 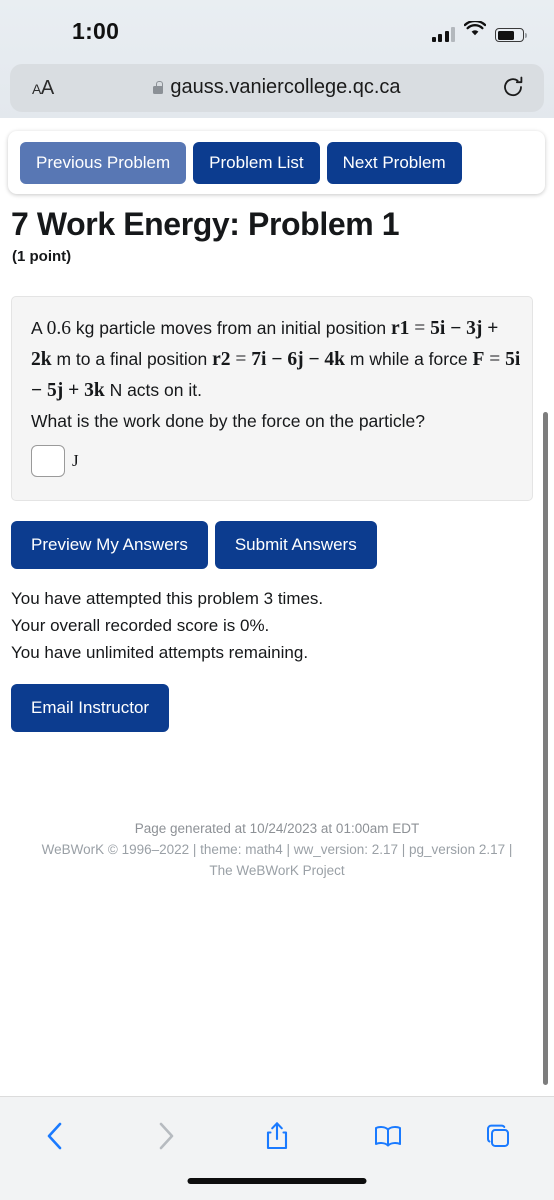 What do you see at coordinates (408, 359) in the screenshot?
I see `text-frag: m while a force` at bounding box center [408, 359].